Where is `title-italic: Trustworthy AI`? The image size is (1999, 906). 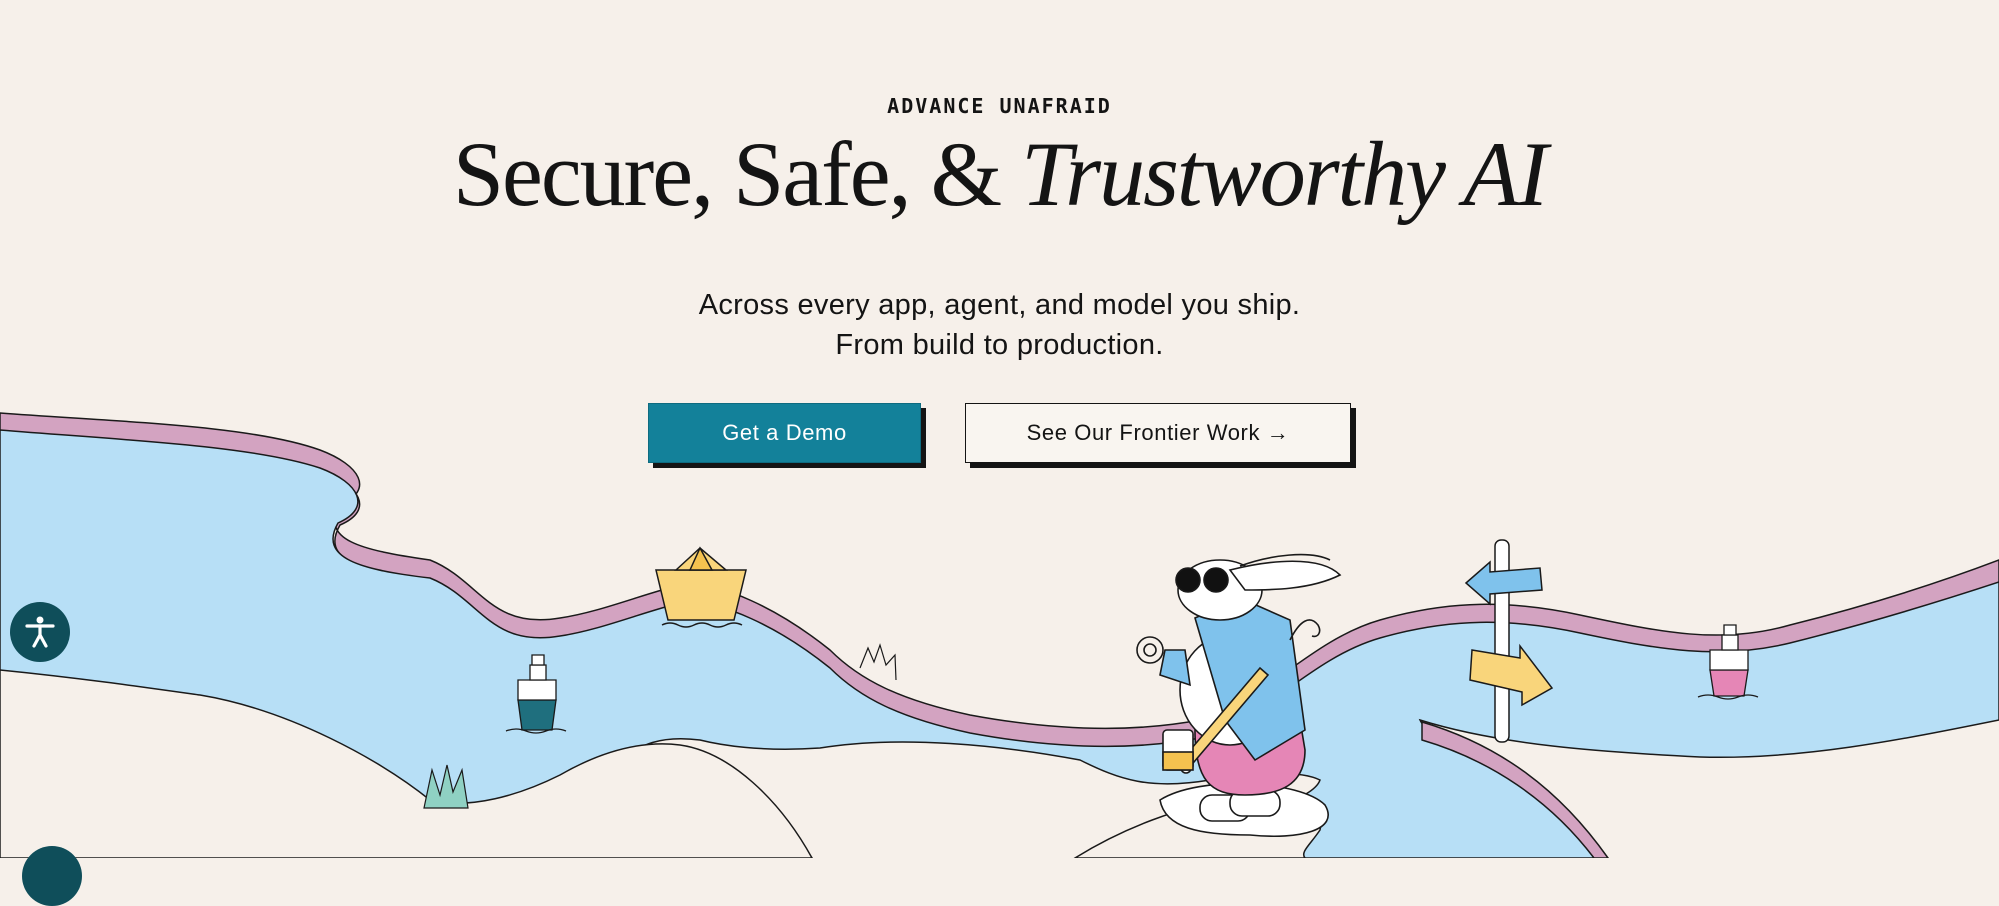 title-italic: Trustworthy AI is located at coordinates (1284, 174).